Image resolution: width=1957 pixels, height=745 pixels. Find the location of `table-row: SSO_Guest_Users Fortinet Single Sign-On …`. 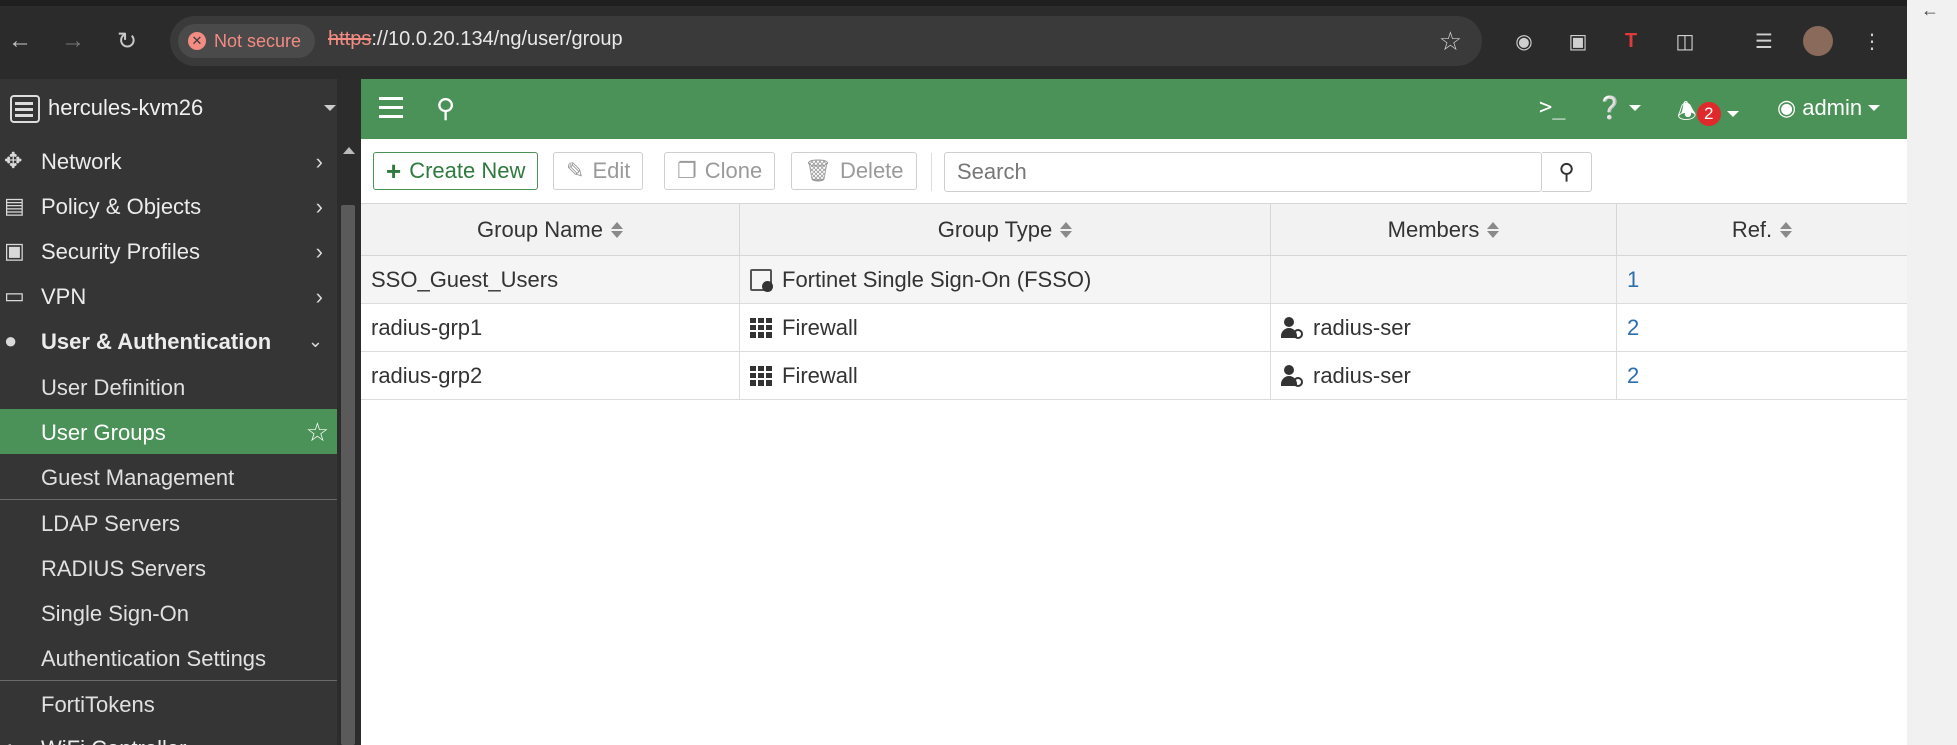

table-row: SSO_Guest_Users Fortinet Single Sign-On … is located at coordinates (1134, 280).